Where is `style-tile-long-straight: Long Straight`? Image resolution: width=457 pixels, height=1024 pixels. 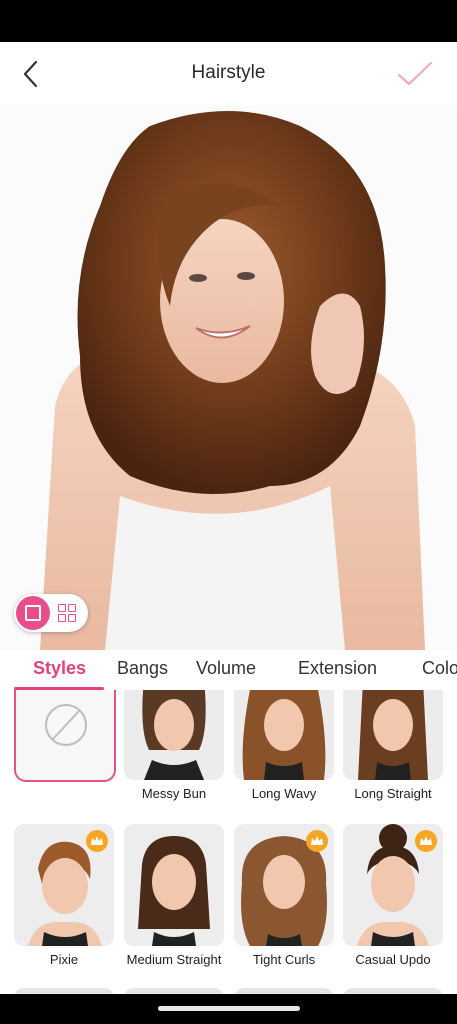
style-tile-long-straight: Long Straight is located at coordinates (393, 745).